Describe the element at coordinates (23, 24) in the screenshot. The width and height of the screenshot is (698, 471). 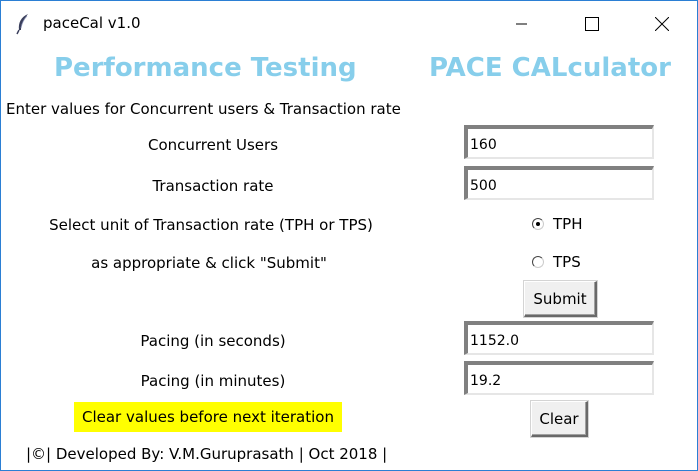
I see `feather-icon` at that location.